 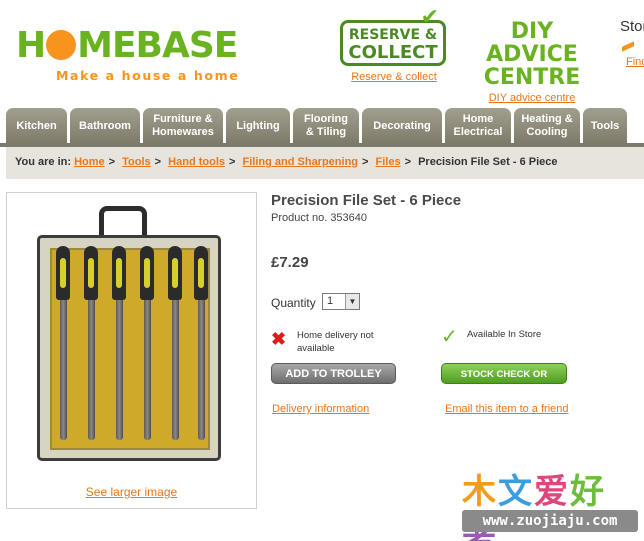 I want to click on stock-check-button: STOCK CHECK OR RESERVE, so click(x=504, y=382).